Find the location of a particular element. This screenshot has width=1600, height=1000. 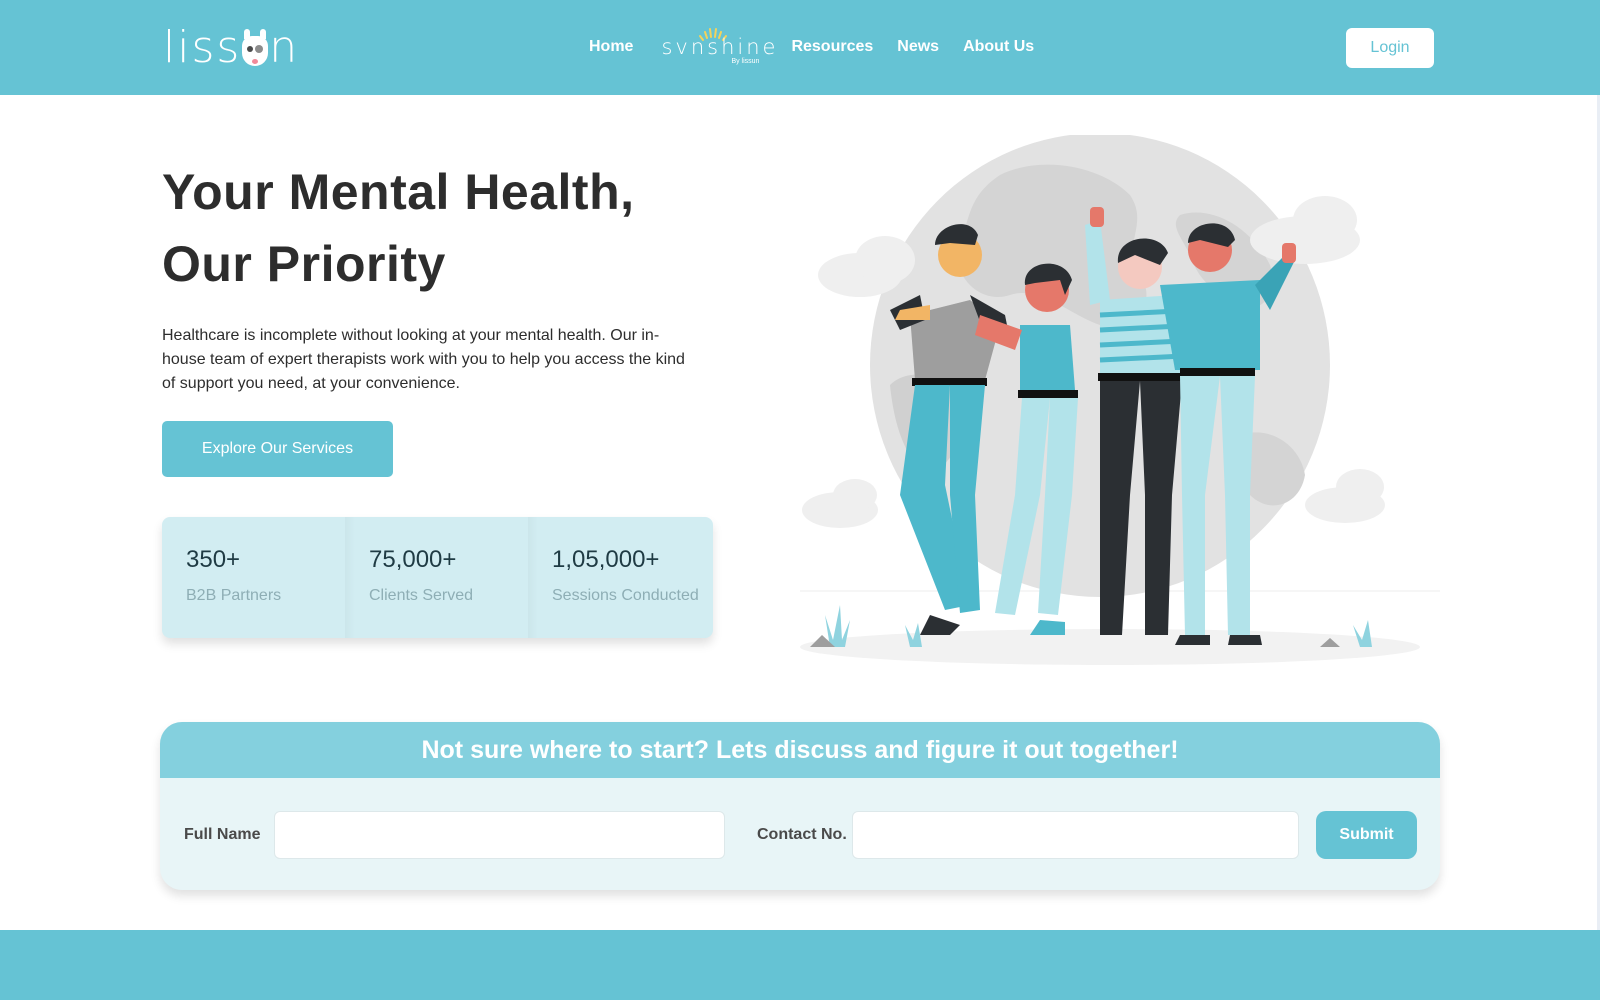

stat-label: Clients Served is located at coordinates (421, 595).